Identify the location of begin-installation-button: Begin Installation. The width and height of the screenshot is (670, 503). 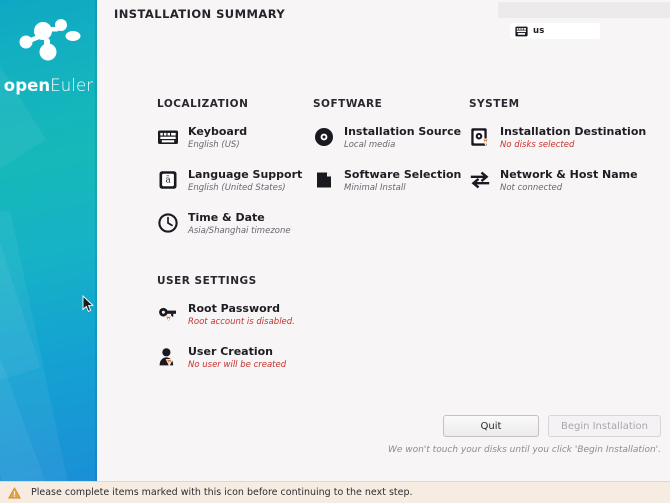
(604, 426).